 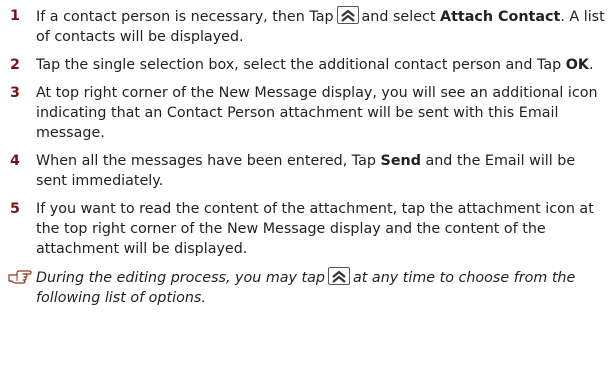 I want to click on step-number: 2, so click(x=15, y=65).